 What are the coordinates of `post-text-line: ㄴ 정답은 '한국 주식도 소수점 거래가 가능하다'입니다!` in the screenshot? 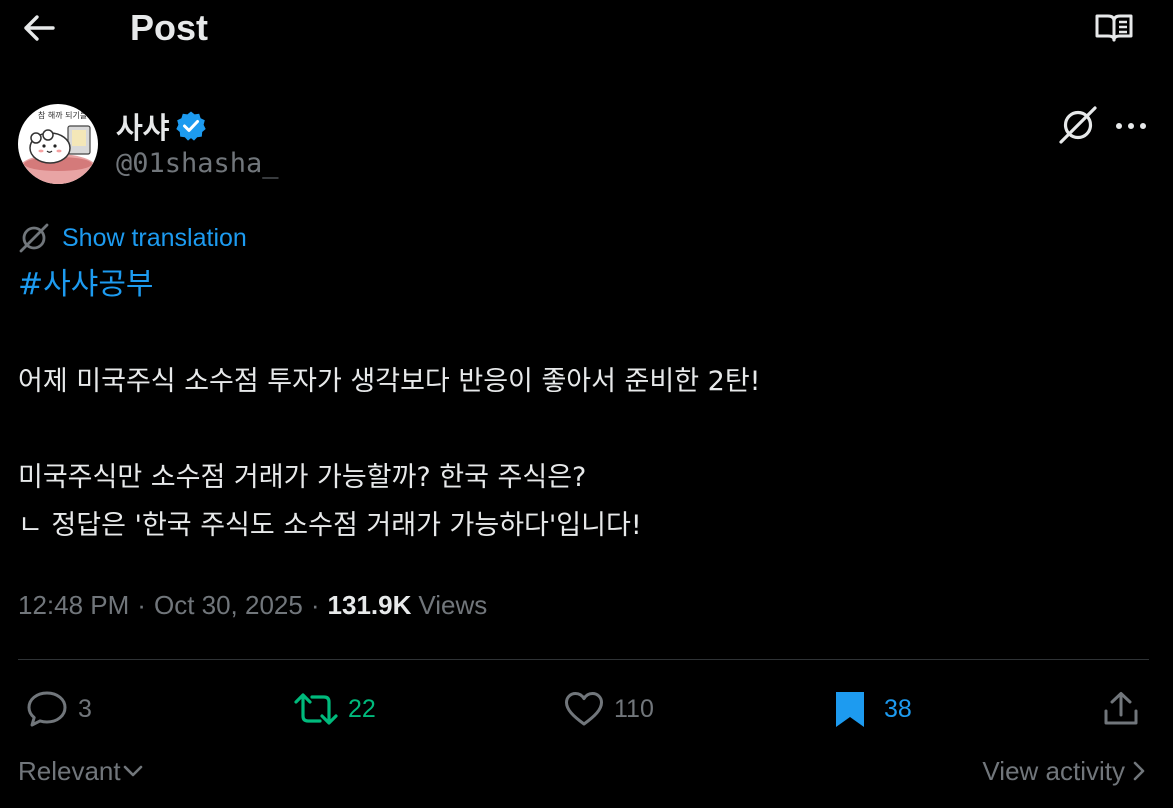 It's located at (330, 525).